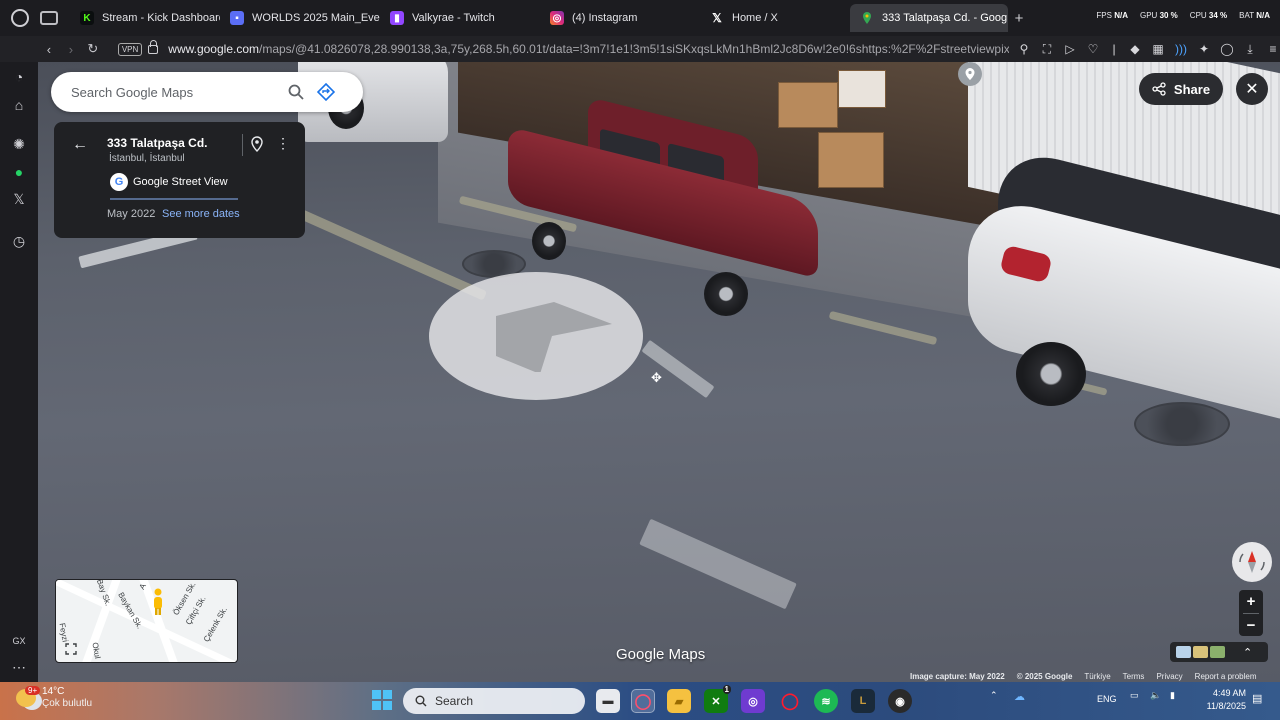 The width and height of the screenshot is (1280, 720). I want to click on task-view-icon: ▬, so click(608, 701).